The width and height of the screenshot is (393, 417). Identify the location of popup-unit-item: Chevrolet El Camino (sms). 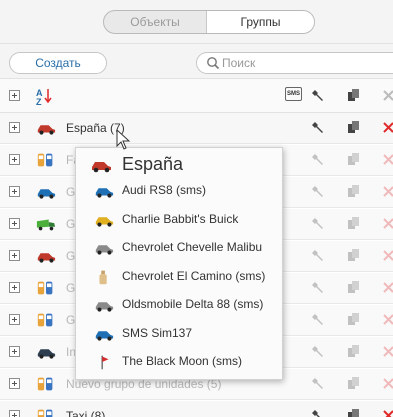
(179, 277).